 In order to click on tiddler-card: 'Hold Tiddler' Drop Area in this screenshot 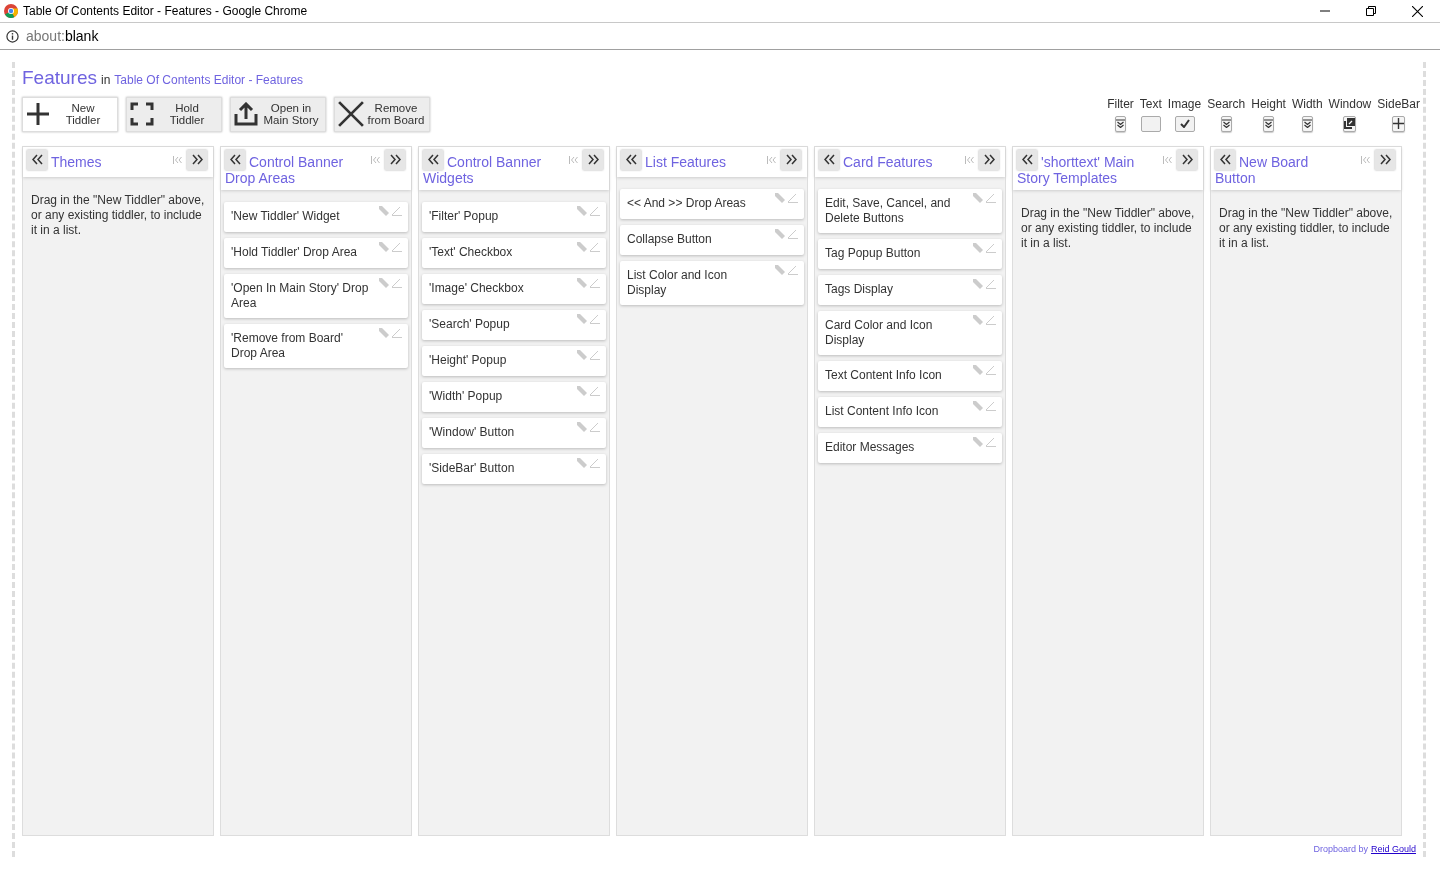, I will do `click(316, 252)`.